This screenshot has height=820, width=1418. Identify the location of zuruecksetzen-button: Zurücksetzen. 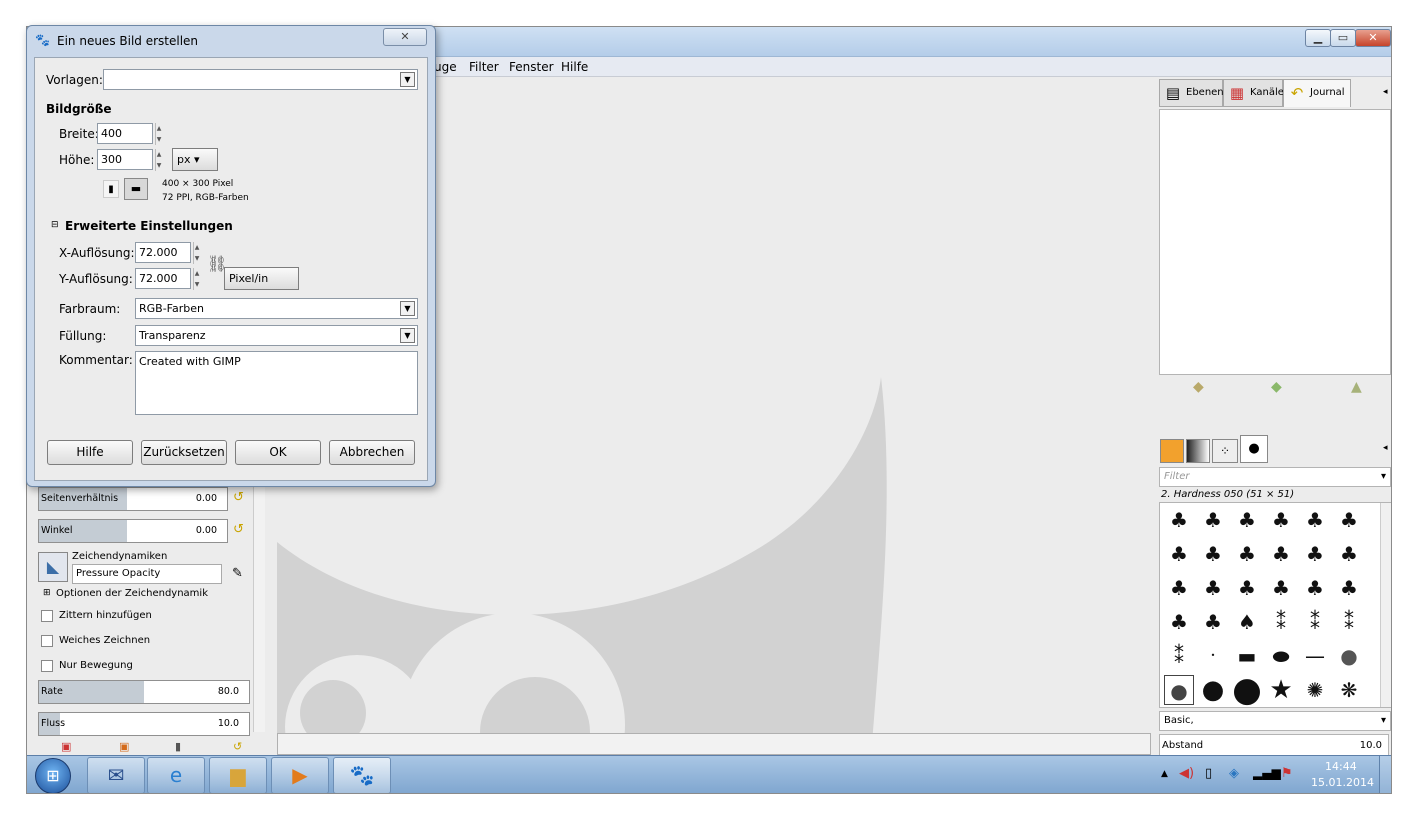
(184, 452).